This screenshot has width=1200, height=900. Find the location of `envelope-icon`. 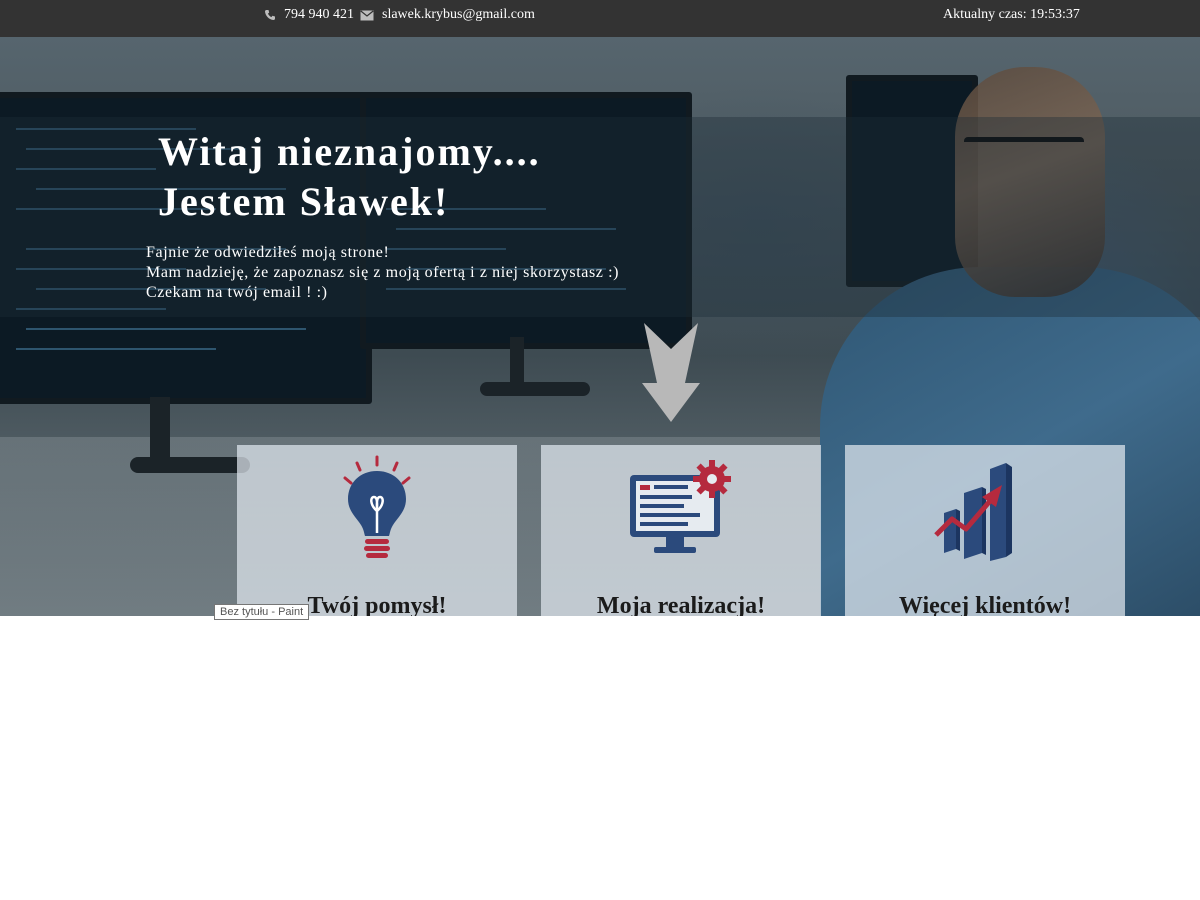

envelope-icon is located at coordinates (367, 15).